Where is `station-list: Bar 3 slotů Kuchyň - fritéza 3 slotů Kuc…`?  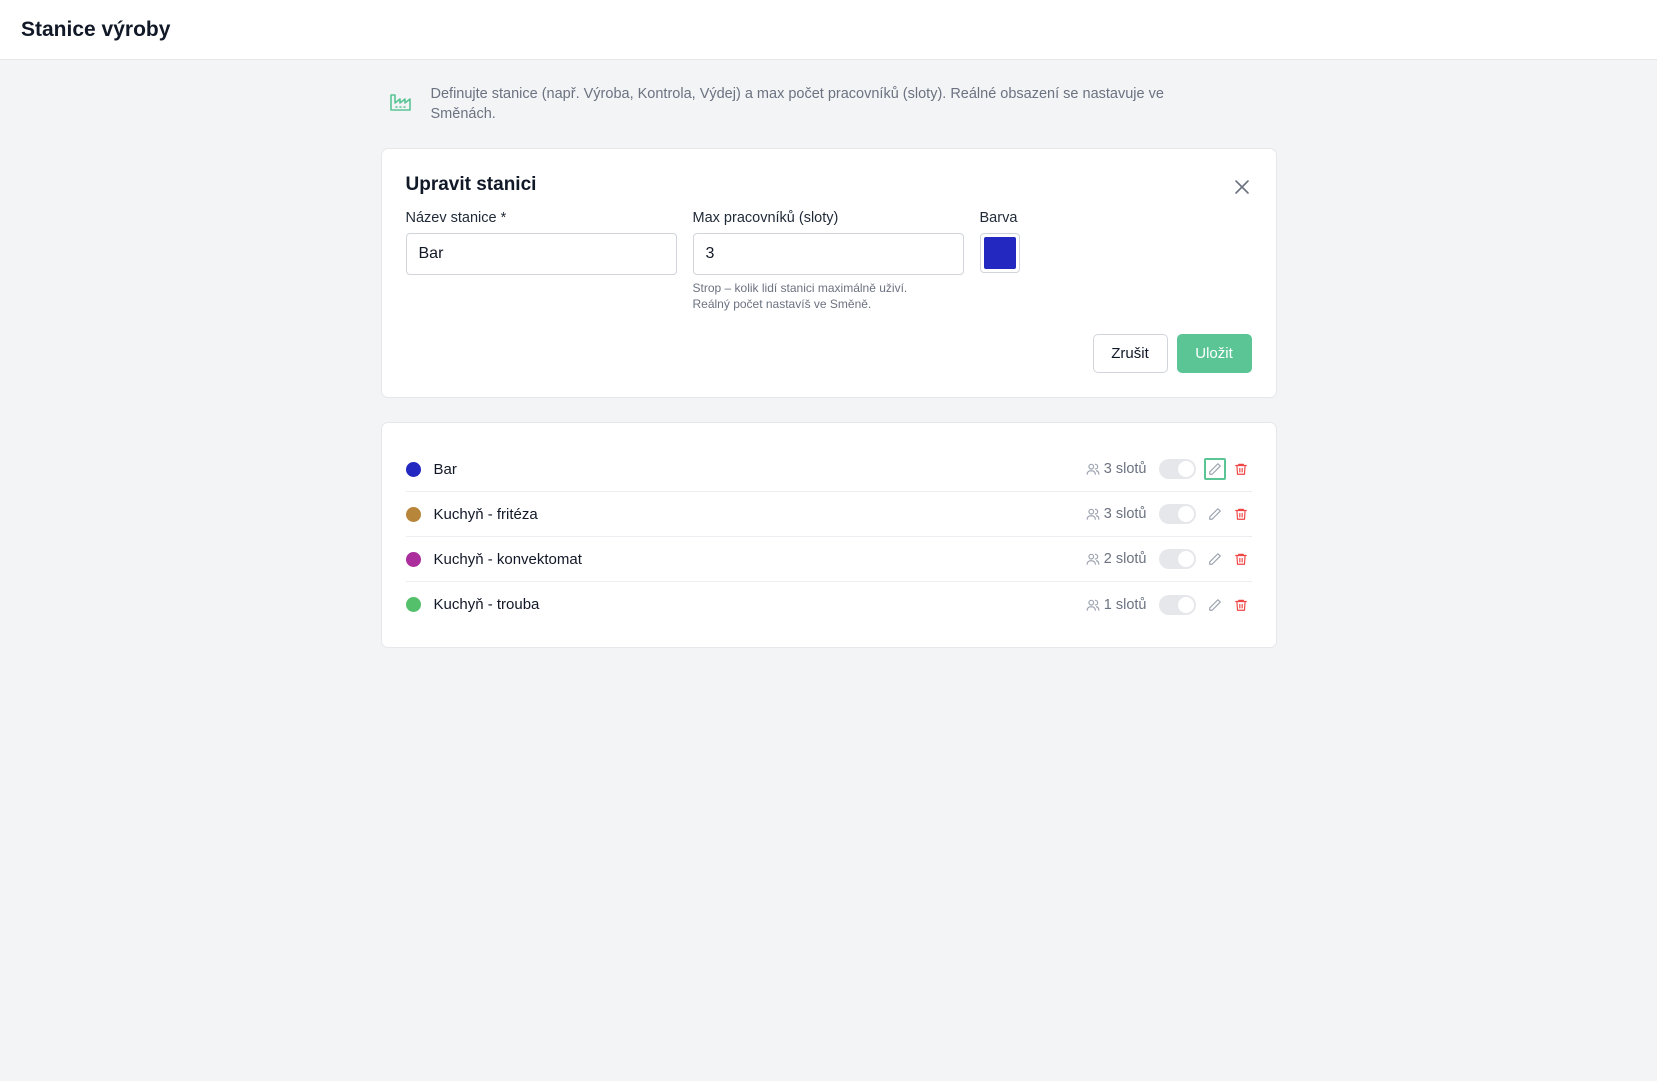 station-list: Bar 3 slotů Kuchyň - fritéza 3 slotů Kuc… is located at coordinates (828, 535).